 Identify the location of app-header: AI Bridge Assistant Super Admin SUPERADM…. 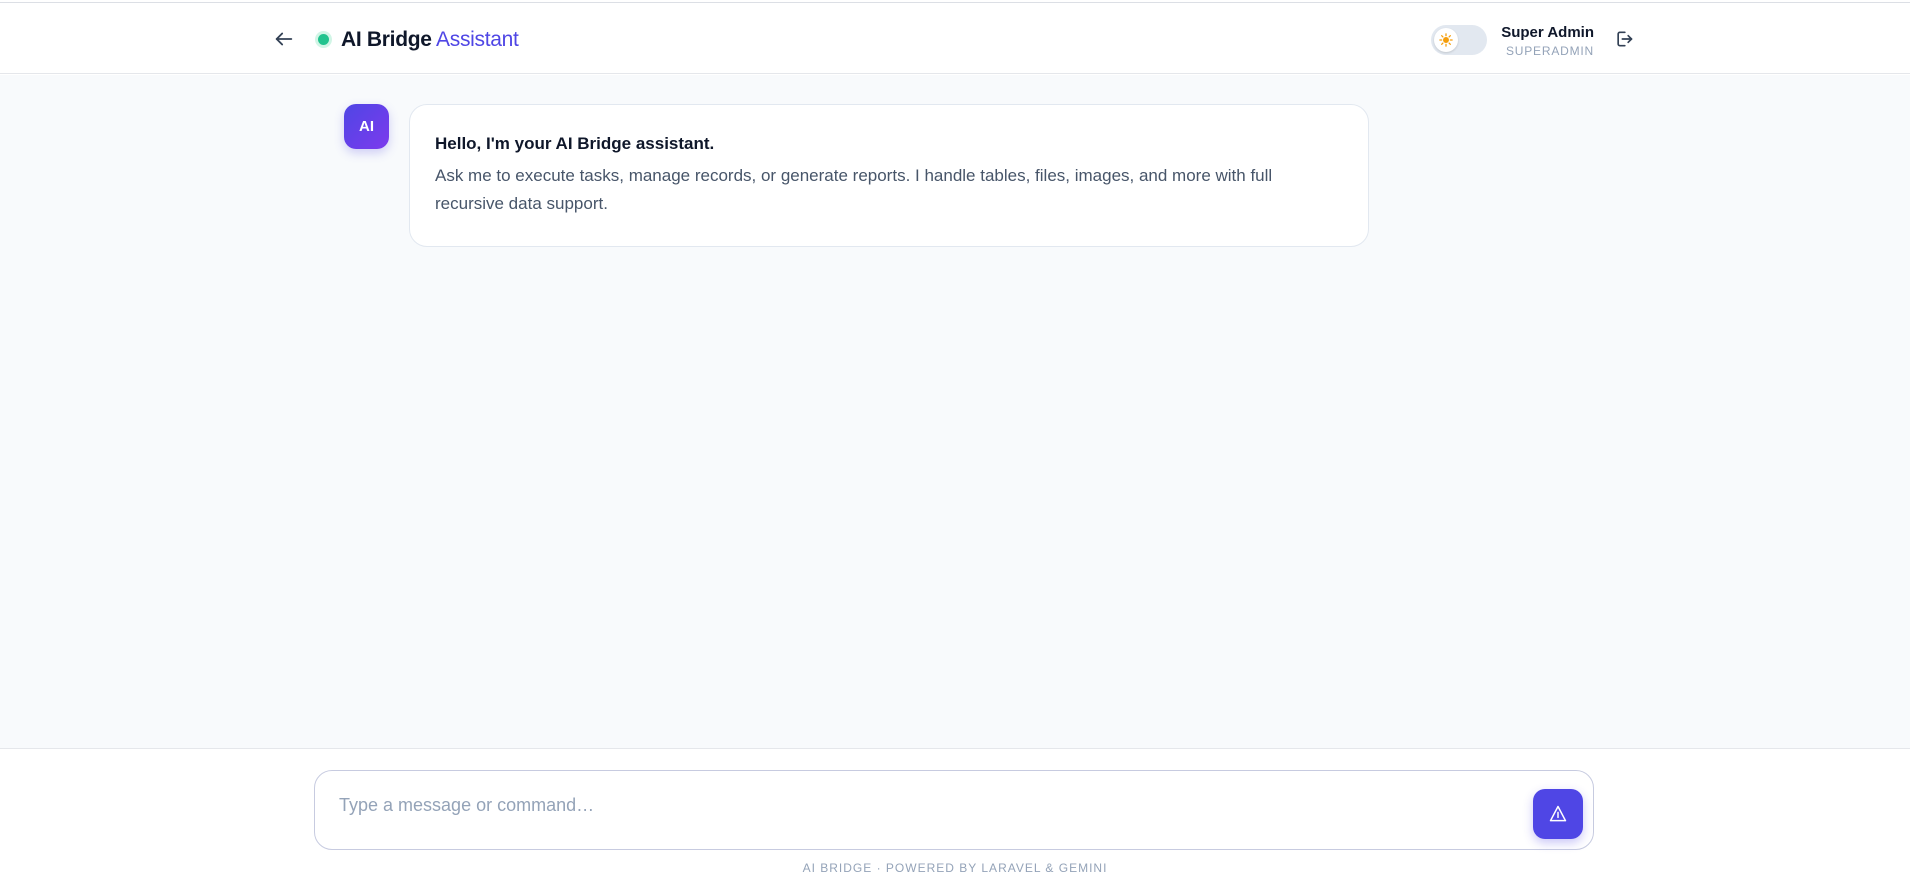
(955, 38).